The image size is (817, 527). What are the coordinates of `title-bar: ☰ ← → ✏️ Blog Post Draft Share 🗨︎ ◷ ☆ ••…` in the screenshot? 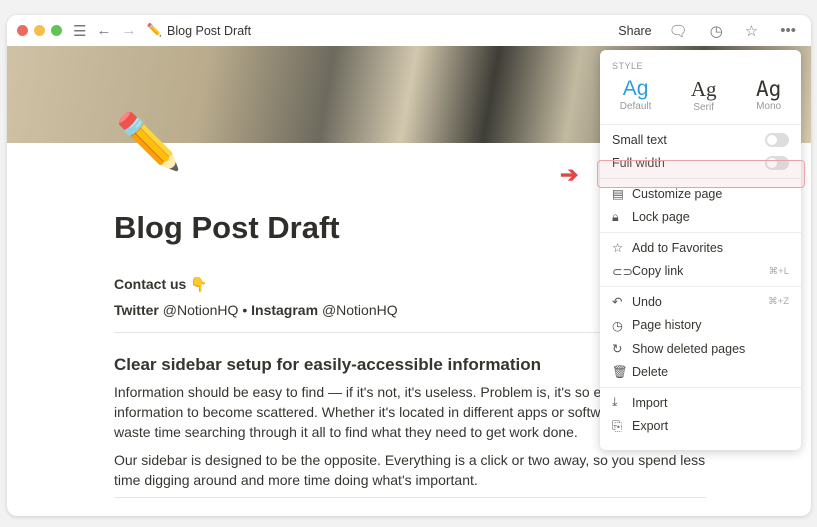 It's located at (409, 30).